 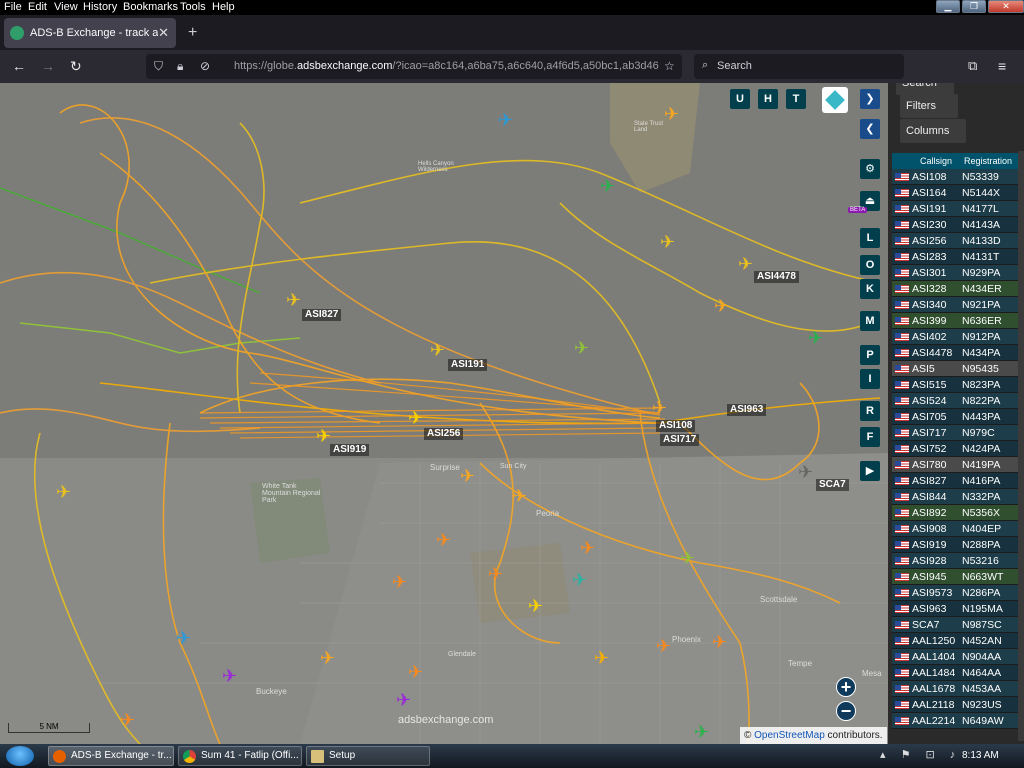 I want to click on table-row: ASI399 N636ER, so click(x=955, y=321).